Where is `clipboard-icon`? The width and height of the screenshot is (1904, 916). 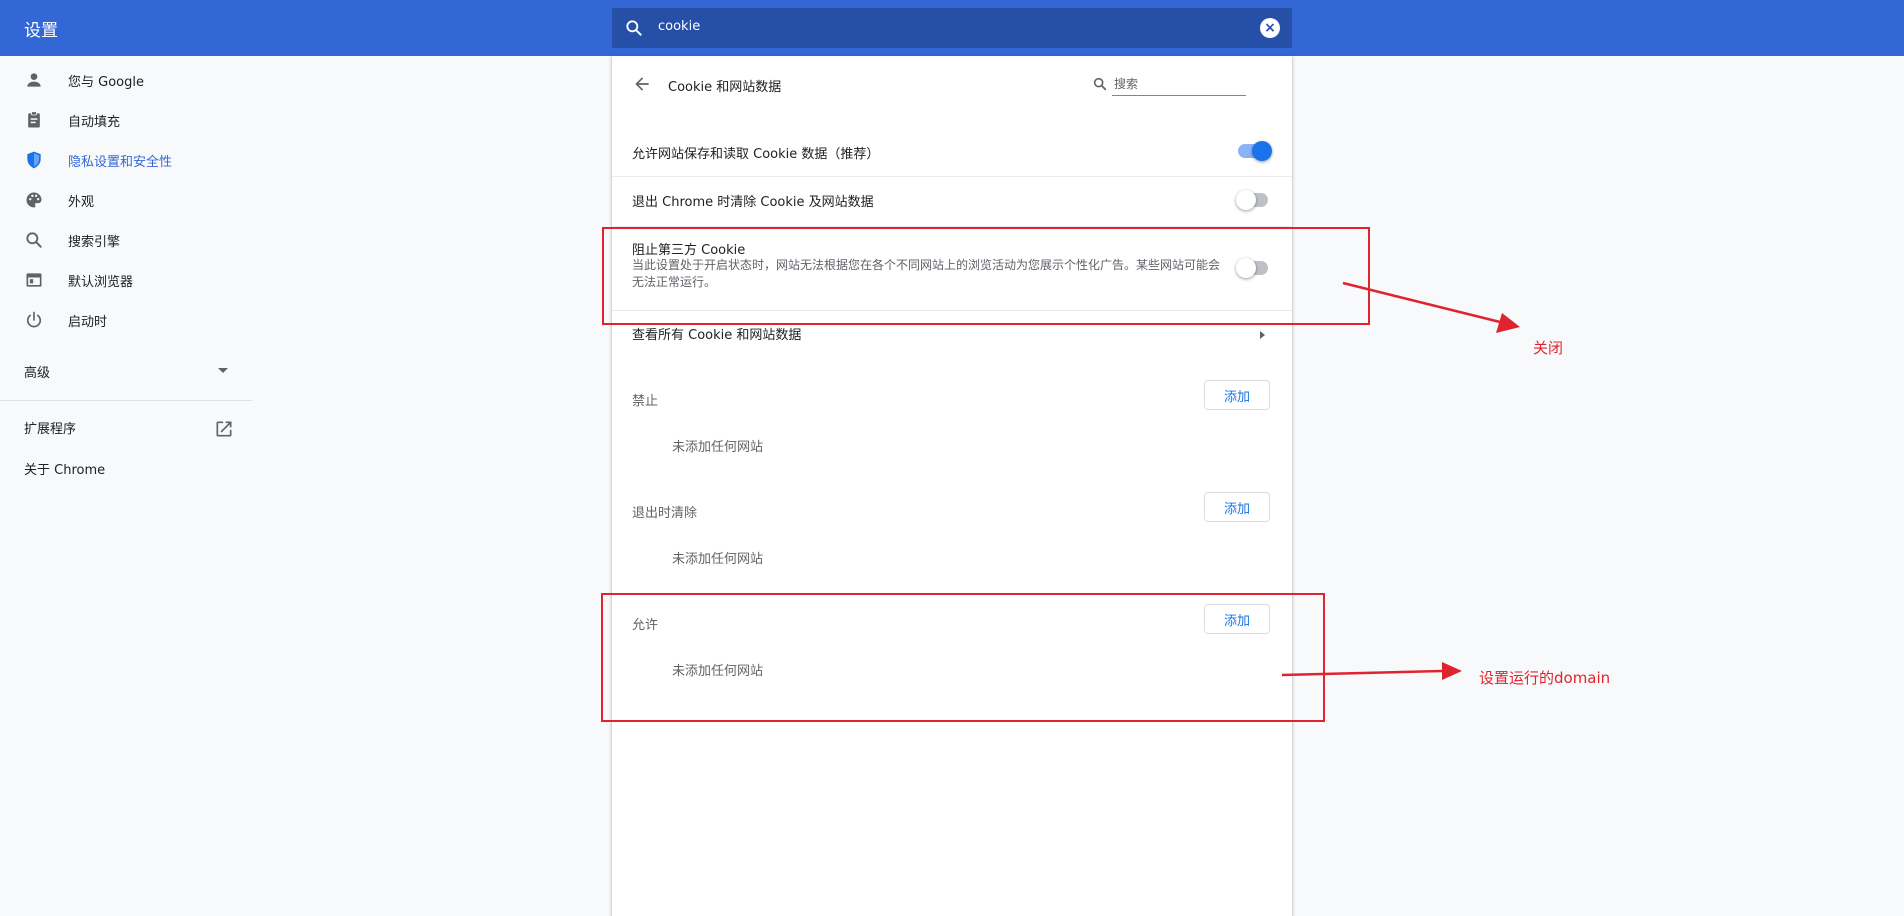 clipboard-icon is located at coordinates (34, 119).